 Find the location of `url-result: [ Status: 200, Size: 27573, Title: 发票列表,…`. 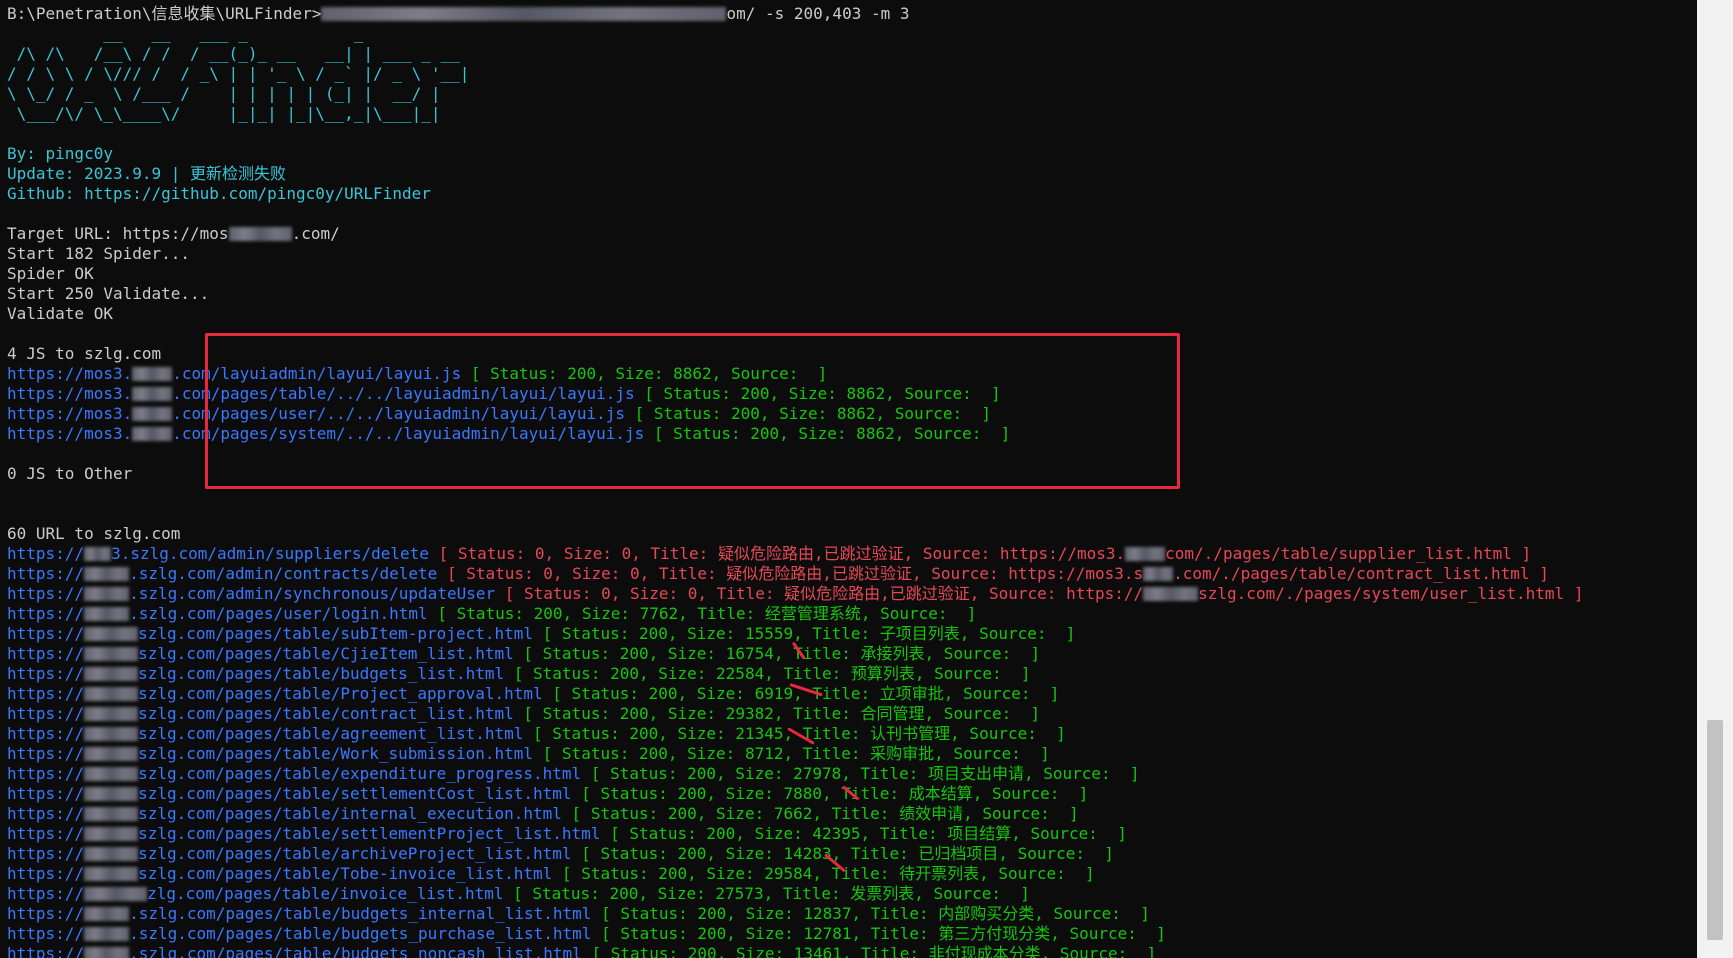

url-result: [ Status: 200, Size: 27573, Title: 发票列表,… is located at coordinates (771, 893).